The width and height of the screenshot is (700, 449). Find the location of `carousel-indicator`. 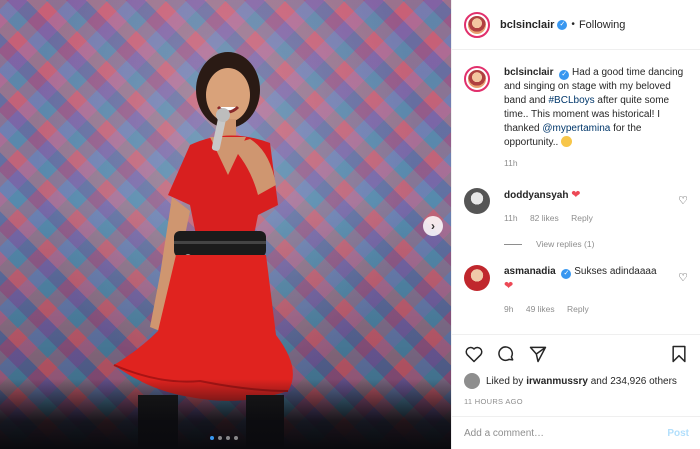

carousel-indicator is located at coordinates (224, 438).